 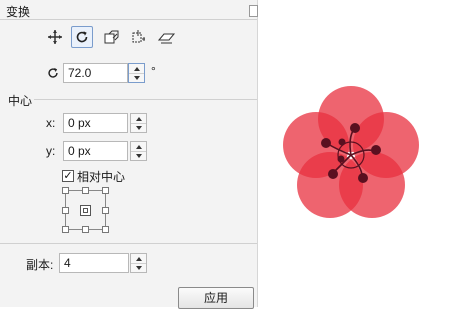 What do you see at coordinates (216, 298) in the screenshot?
I see `apply-button: 应用` at bounding box center [216, 298].